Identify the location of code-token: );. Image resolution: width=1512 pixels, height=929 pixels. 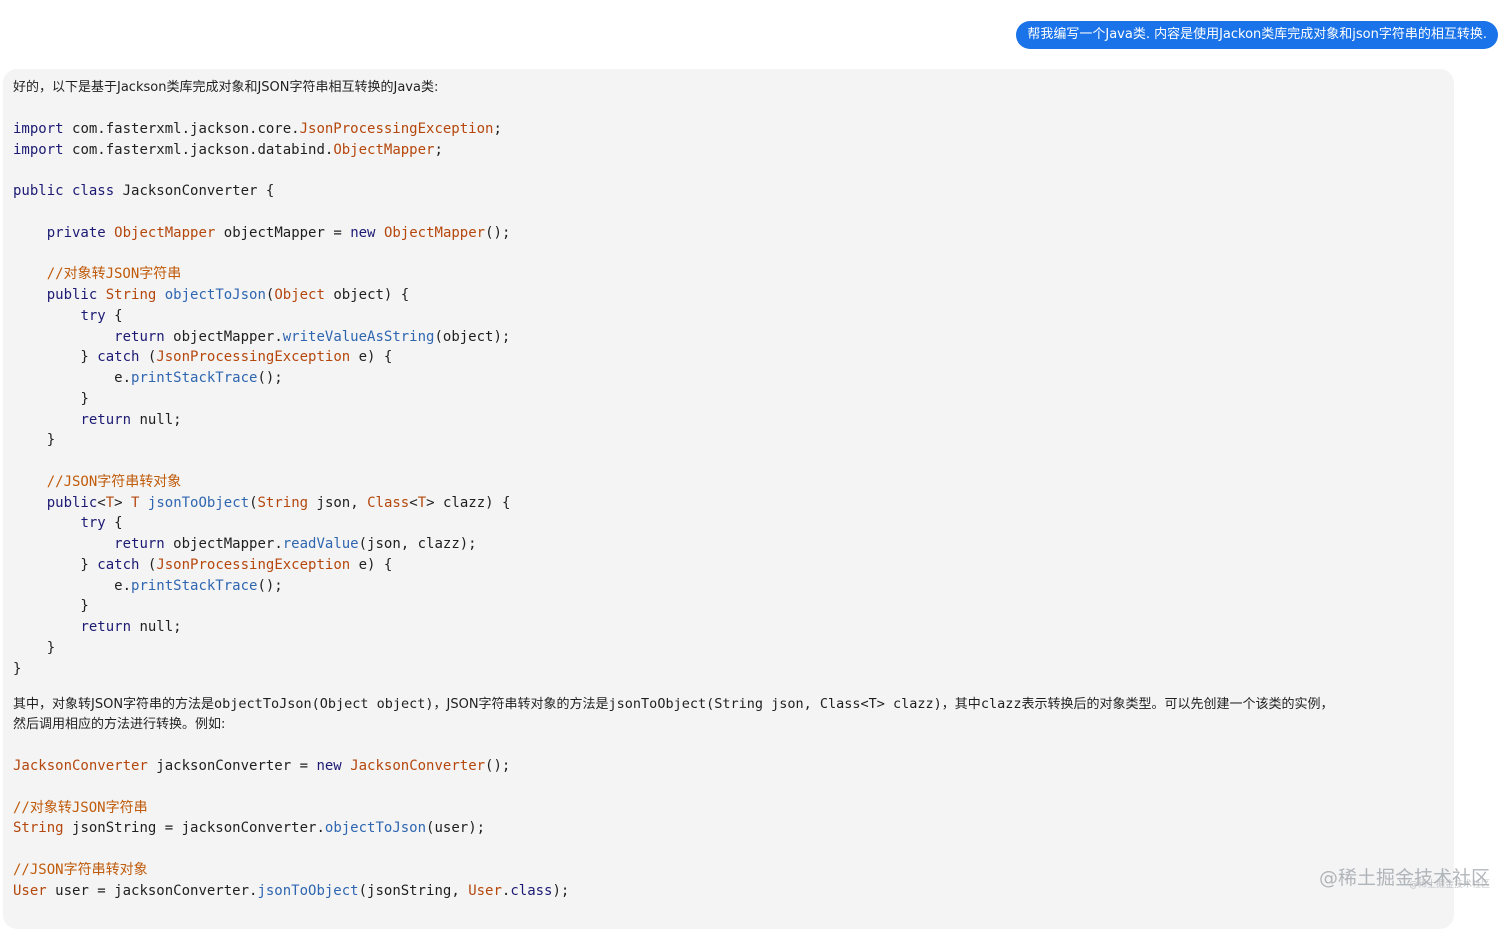
(561, 890).